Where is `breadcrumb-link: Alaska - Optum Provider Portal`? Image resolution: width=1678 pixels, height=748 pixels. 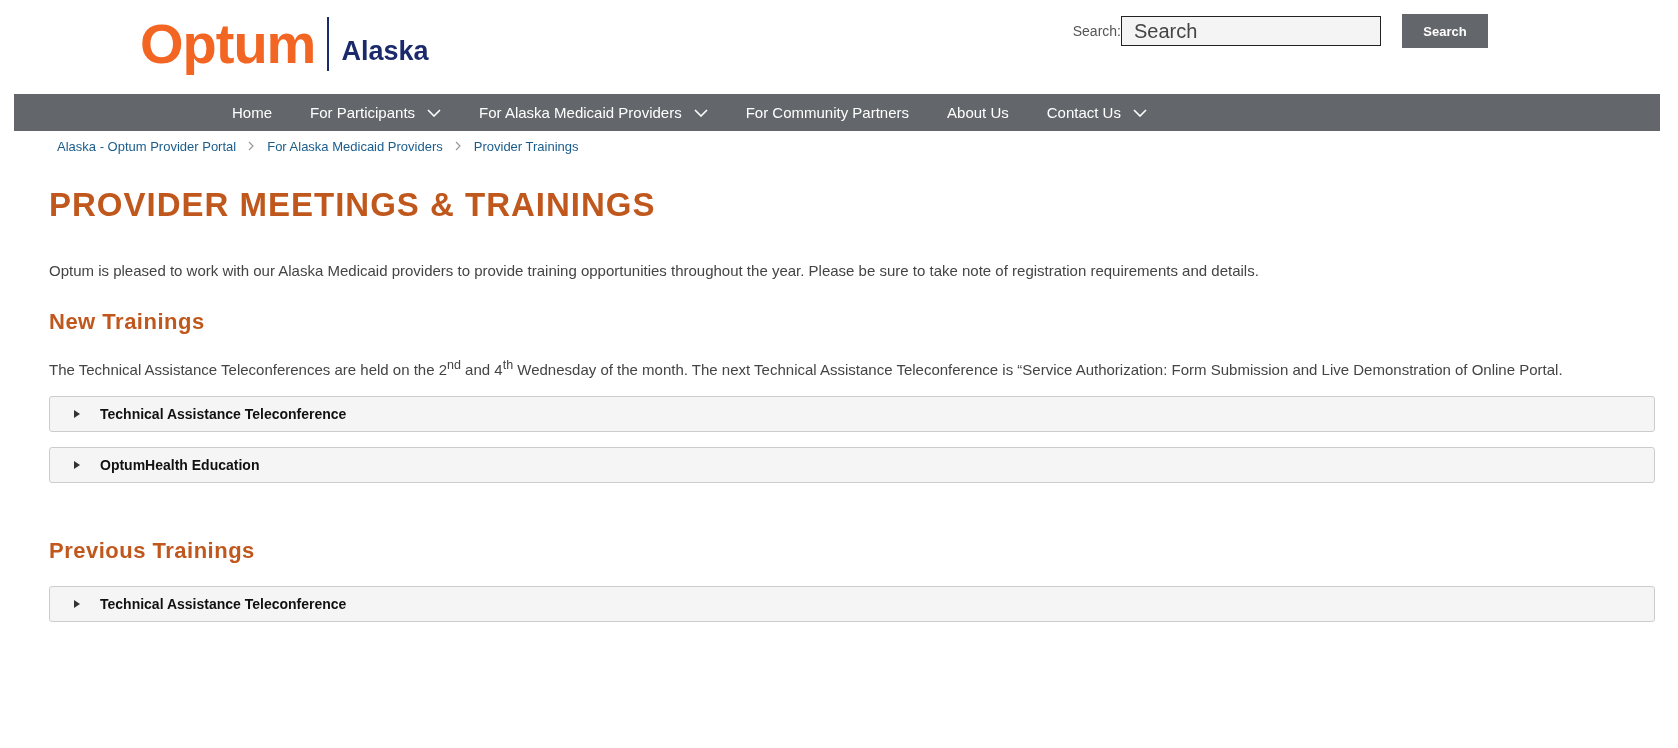
breadcrumb-link: Alaska - Optum Provider Portal is located at coordinates (147, 146).